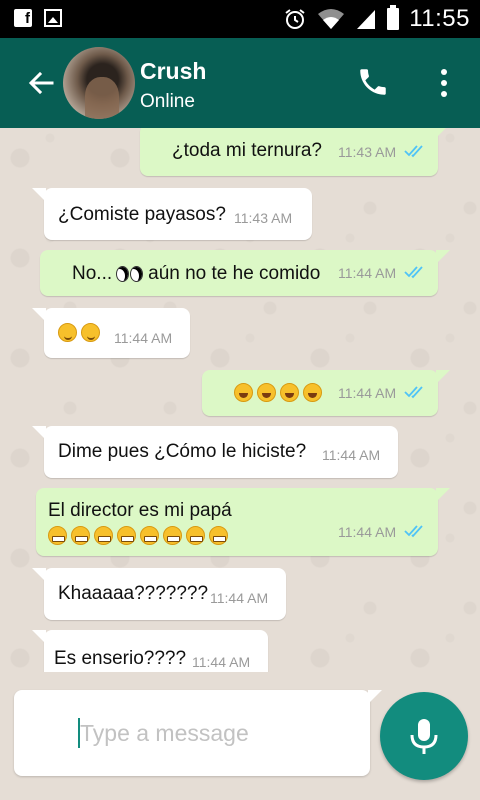  I want to click on mic-button, so click(424, 736).